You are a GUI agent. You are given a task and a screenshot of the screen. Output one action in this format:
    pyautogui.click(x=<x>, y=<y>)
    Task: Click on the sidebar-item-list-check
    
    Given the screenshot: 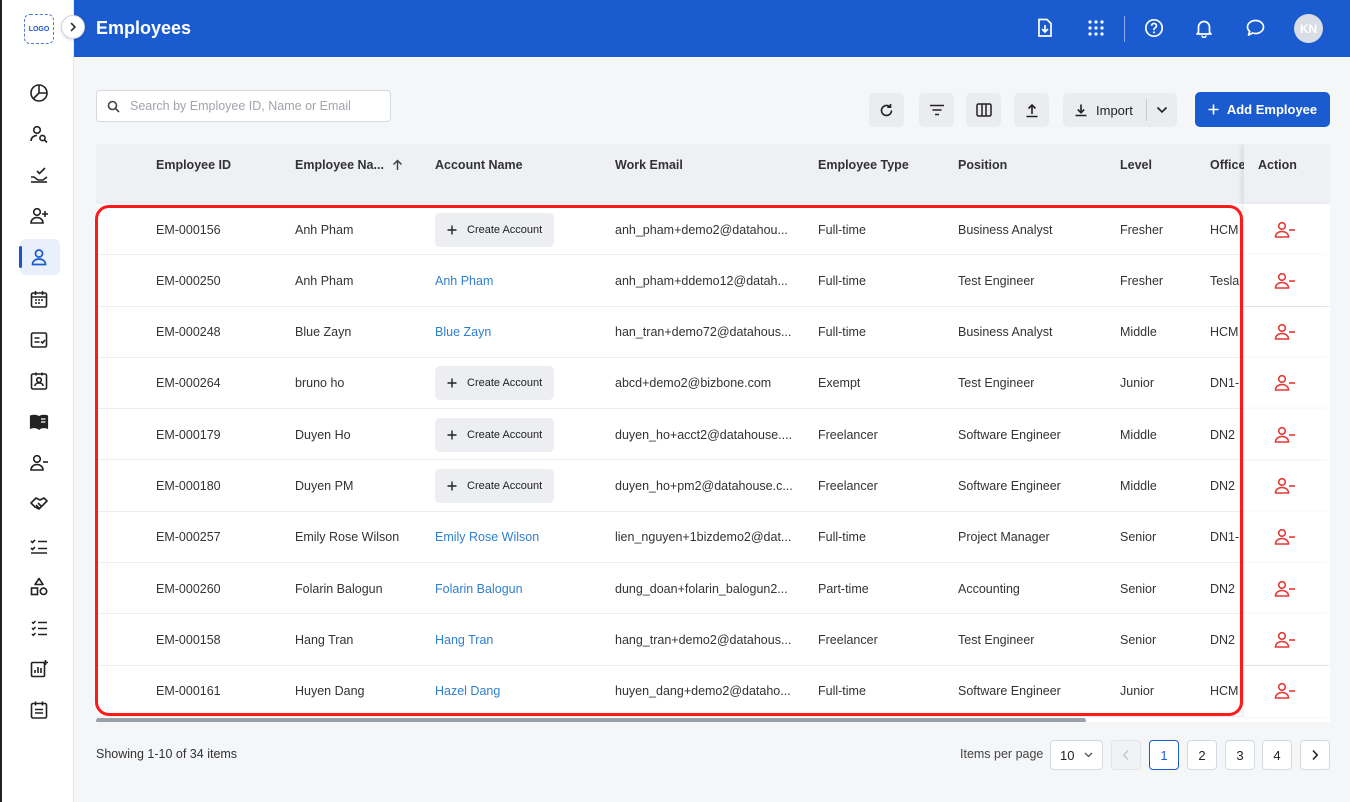 What is the action you would take?
    pyautogui.click(x=38, y=627)
    